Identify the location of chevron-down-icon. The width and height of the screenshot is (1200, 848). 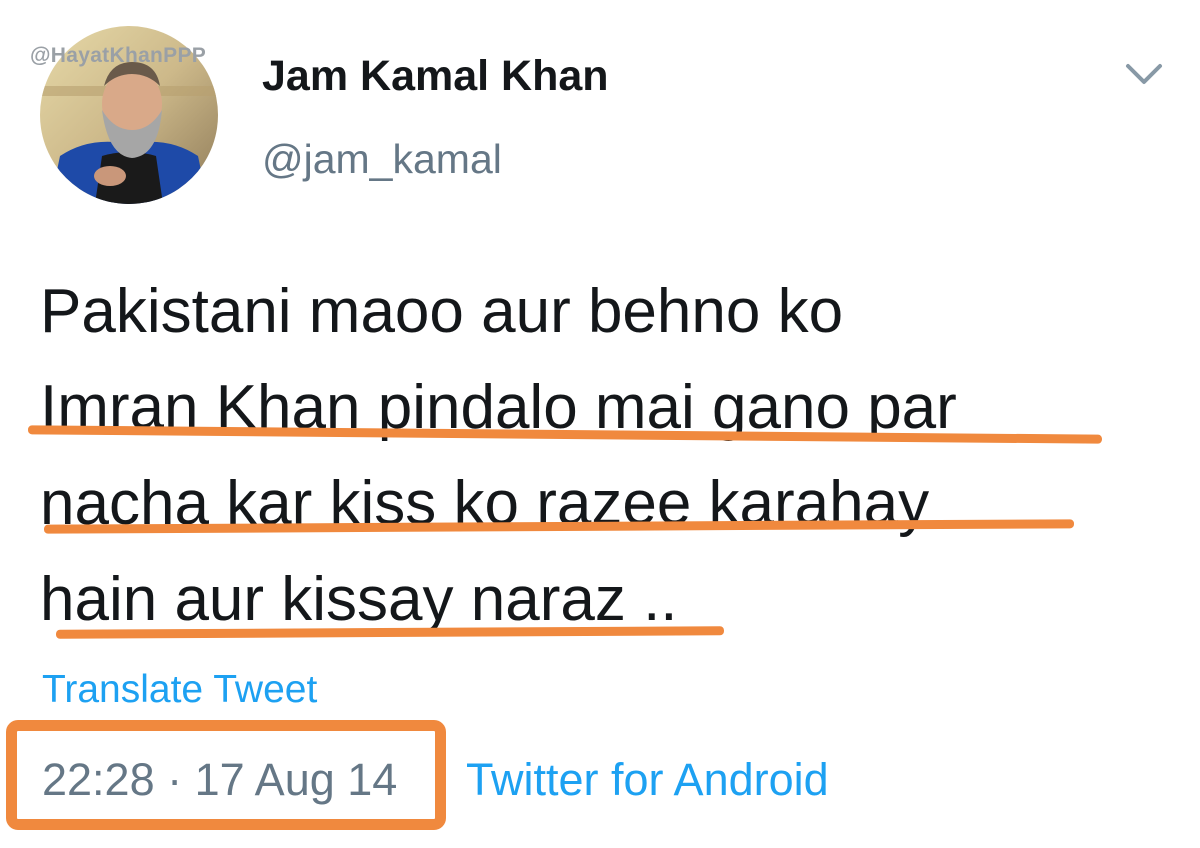
(1144, 74).